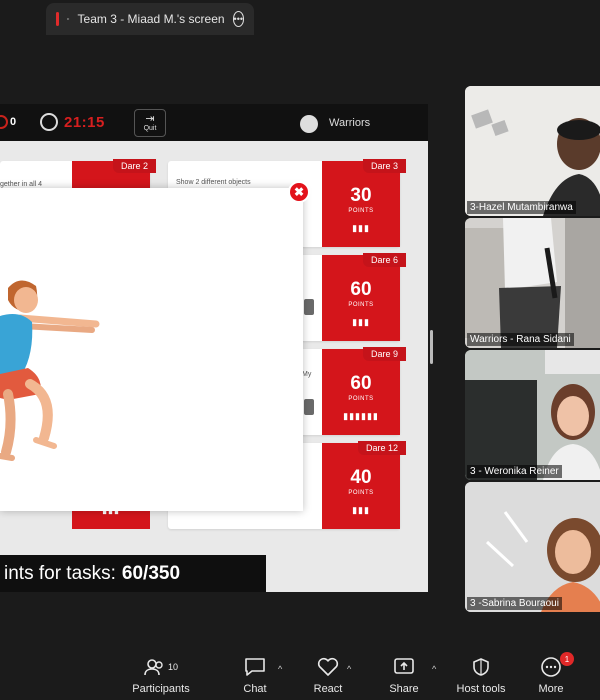 The width and height of the screenshot is (600, 700). What do you see at coordinates (255, 689) in the screenshot?
I see `chat-label: Chat` at bounding box center [255, 689].